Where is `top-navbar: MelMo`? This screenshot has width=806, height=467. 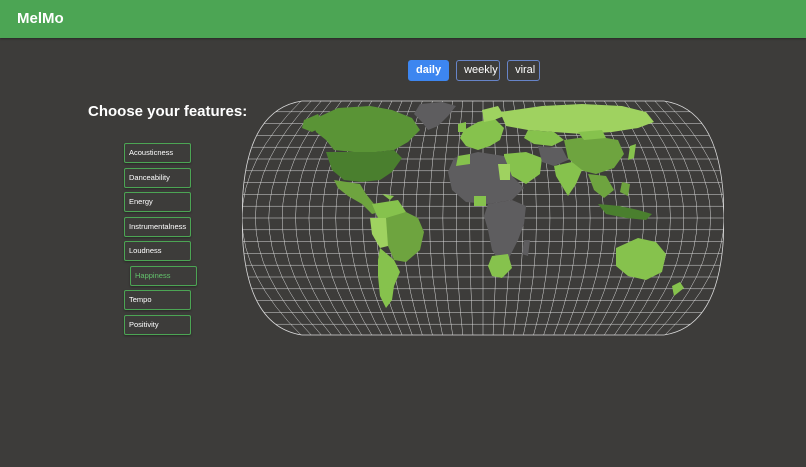 top-navbar: MelMo is located at coordinates (403, 19).